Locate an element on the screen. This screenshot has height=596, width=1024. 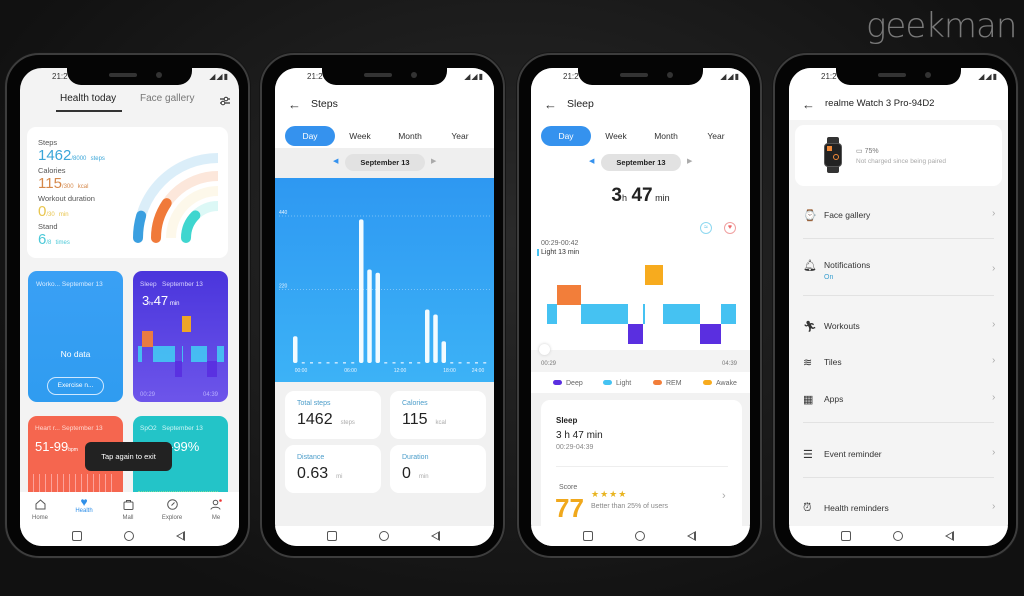
settings-item: ⌚ Face gallery › is located at coordinates (898, 216).